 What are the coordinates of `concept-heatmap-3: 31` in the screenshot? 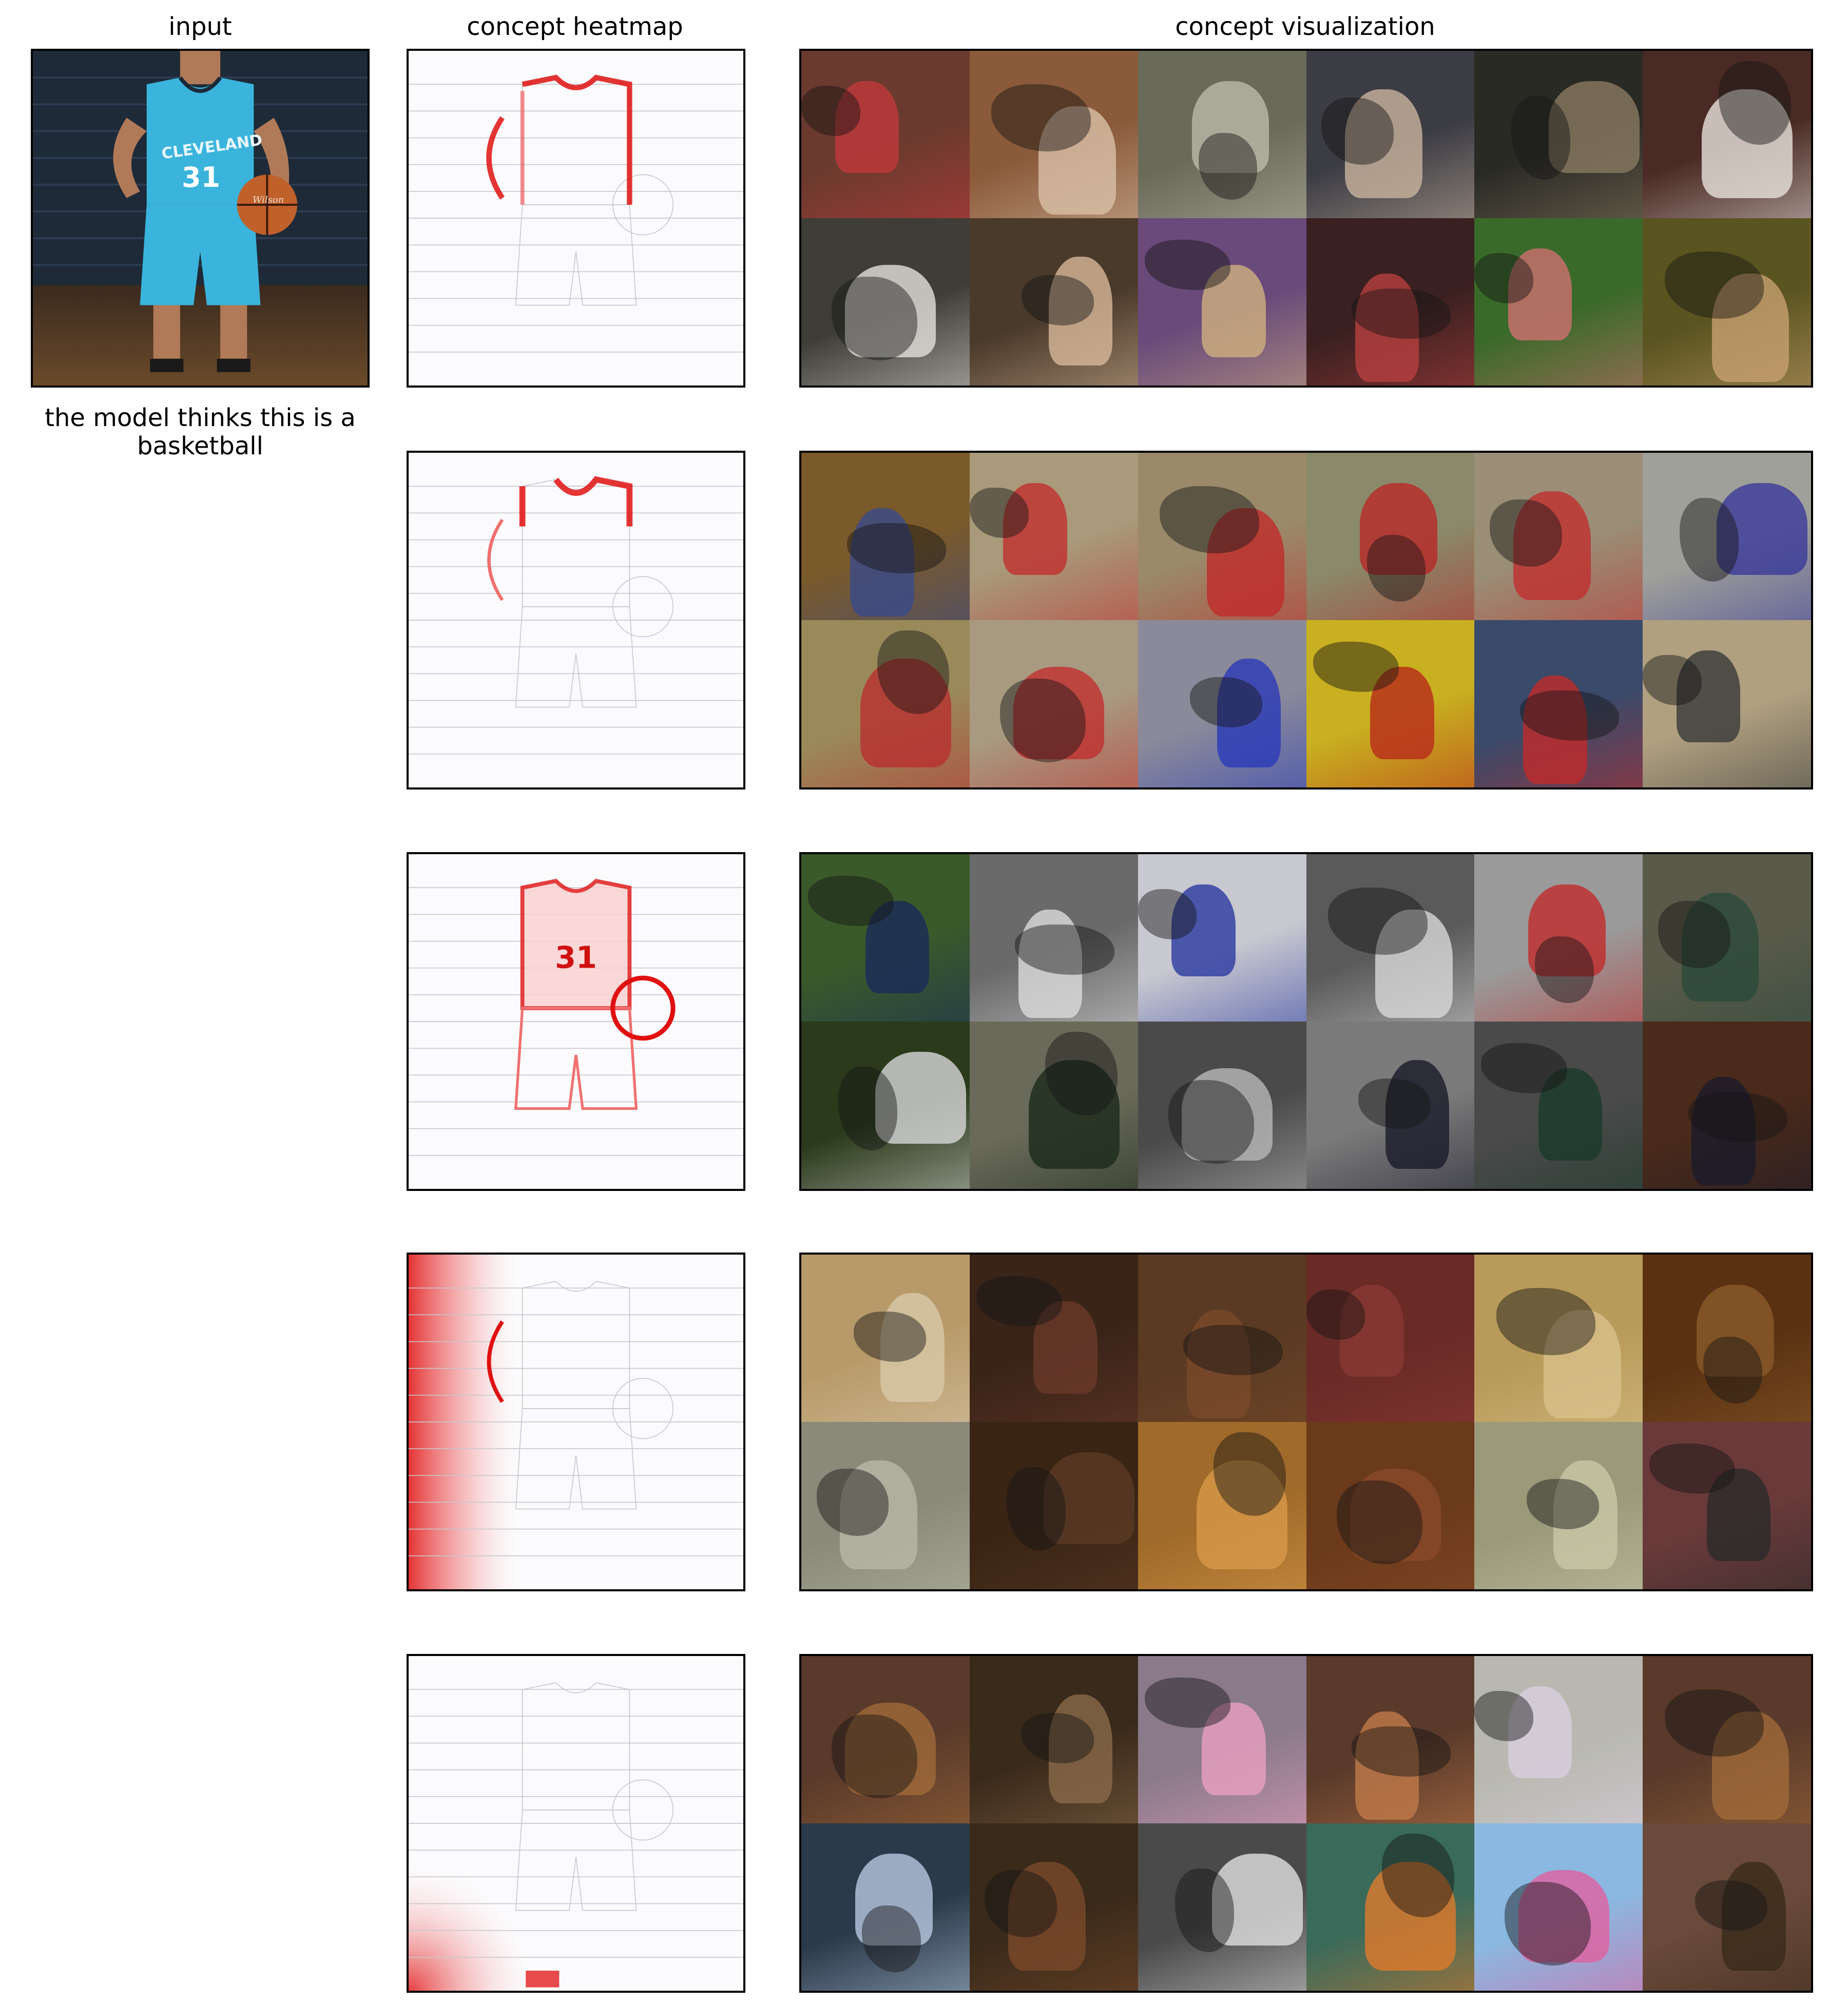 It's located at (576, 1021).